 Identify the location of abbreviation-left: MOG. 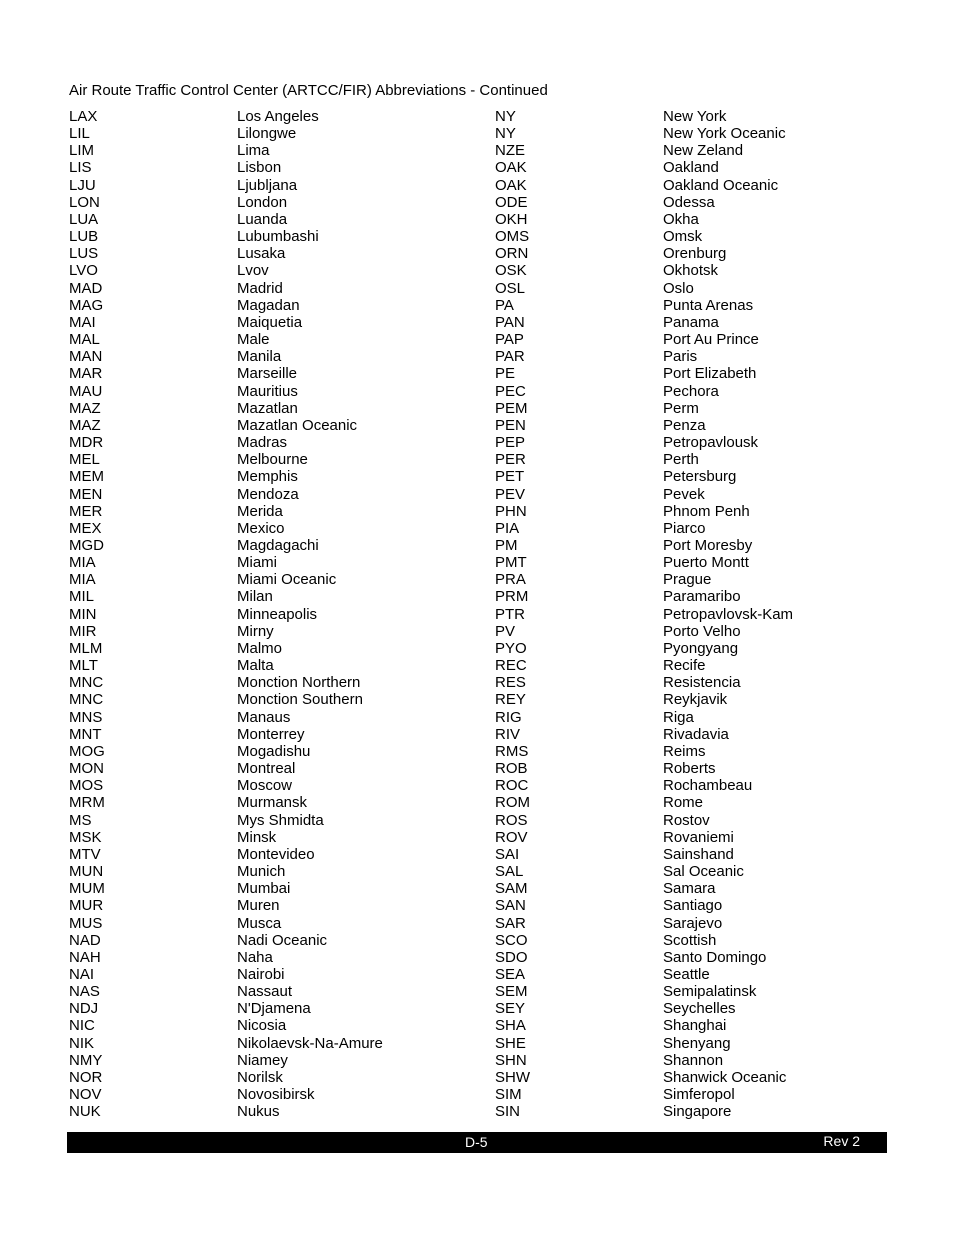
(87, 751).